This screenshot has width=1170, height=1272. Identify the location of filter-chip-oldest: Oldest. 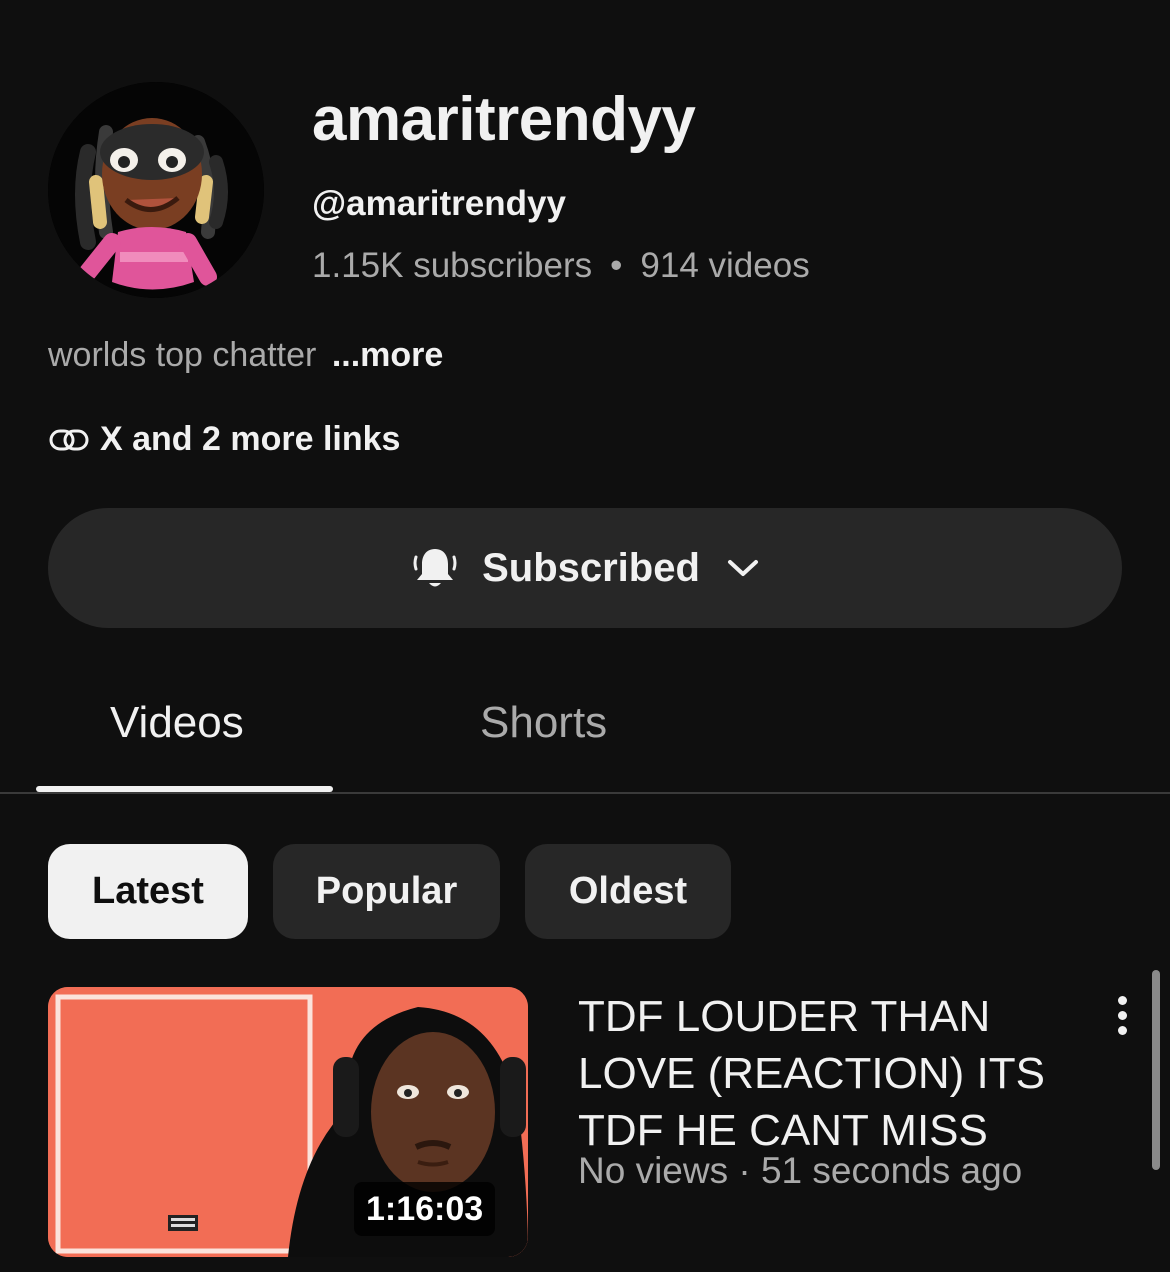
(628, 891).